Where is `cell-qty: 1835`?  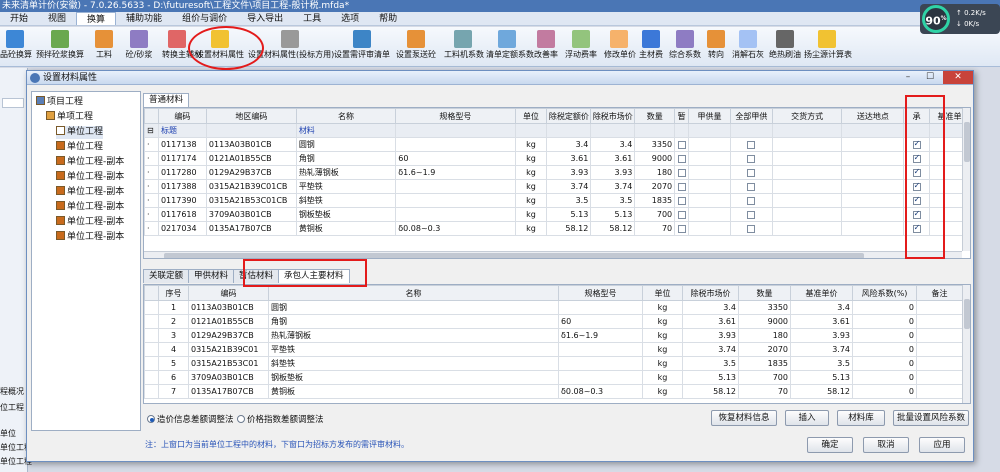 cell-qty: 1835 is located at coordinates (764, 363).